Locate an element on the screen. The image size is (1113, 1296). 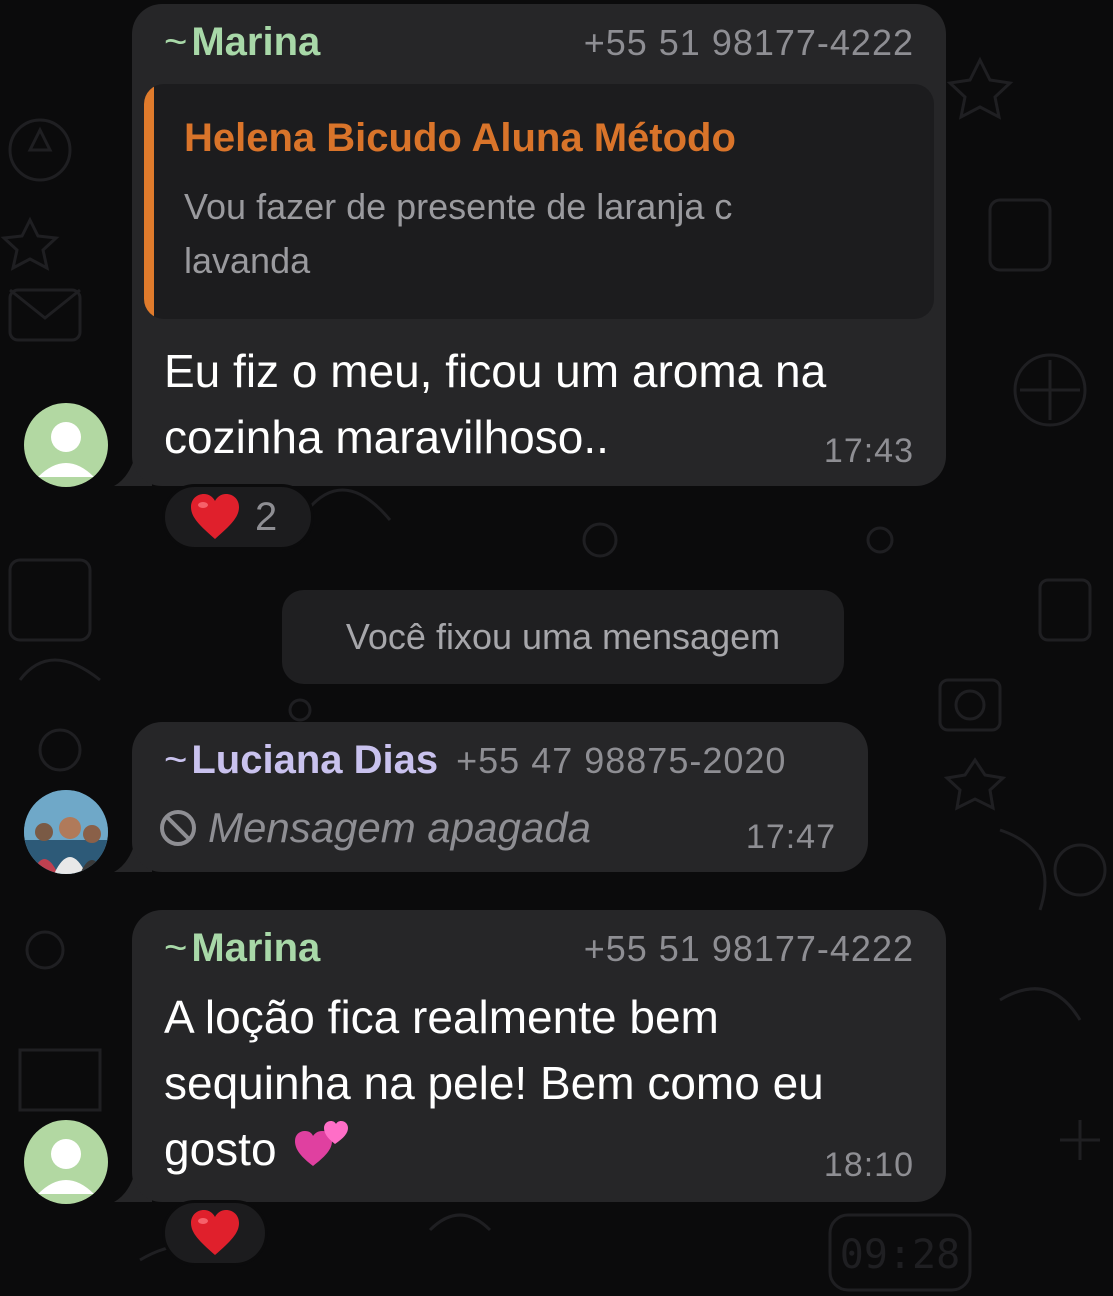
message-header: ~ Luciana Dias +55 47 98875-2020 is located at coordinates (500, 760).